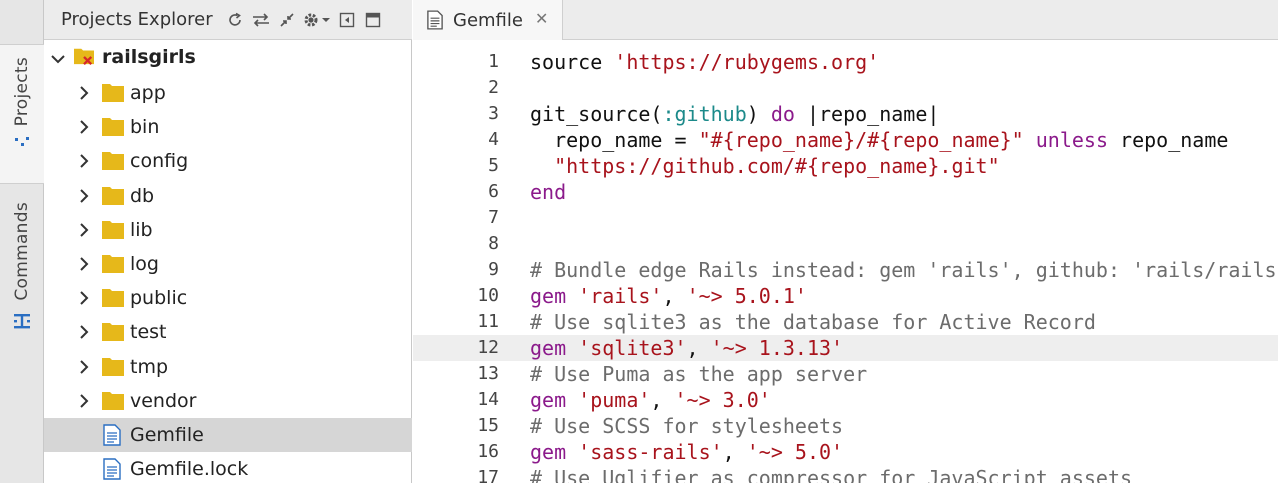  What do you see at coordinates (141, 229) in the screenshot?
I see `tree-item-label: lib` at bounding box center [141, 229].